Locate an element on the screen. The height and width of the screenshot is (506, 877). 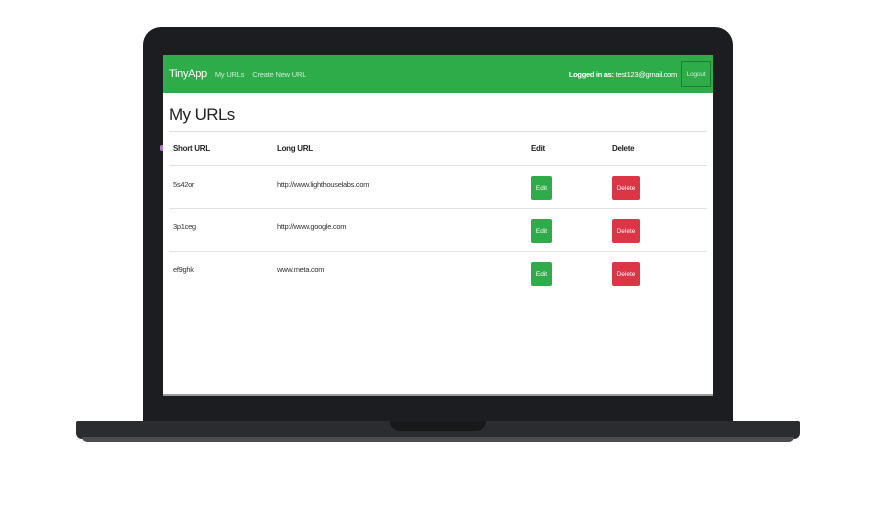
long-url-cell: http://www.lighthouselabs.com is located at coordinates (323, 184).